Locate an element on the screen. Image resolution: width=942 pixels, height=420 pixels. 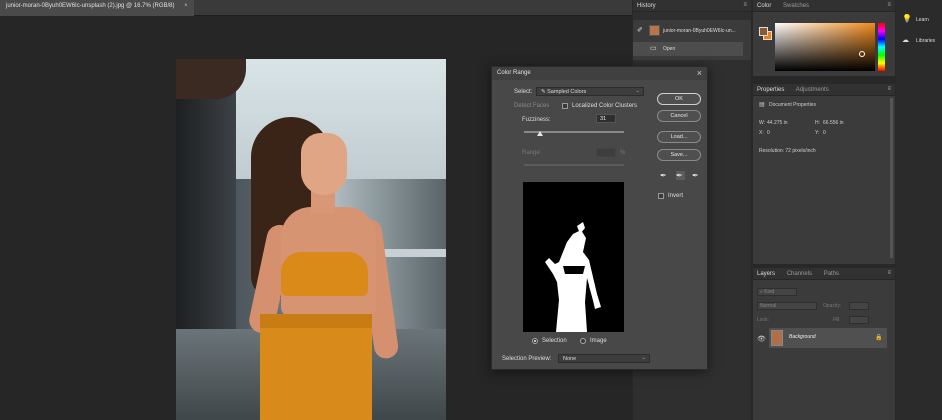
eyedropper-plus-icon: ✒ is located at coordinates (680, 175).